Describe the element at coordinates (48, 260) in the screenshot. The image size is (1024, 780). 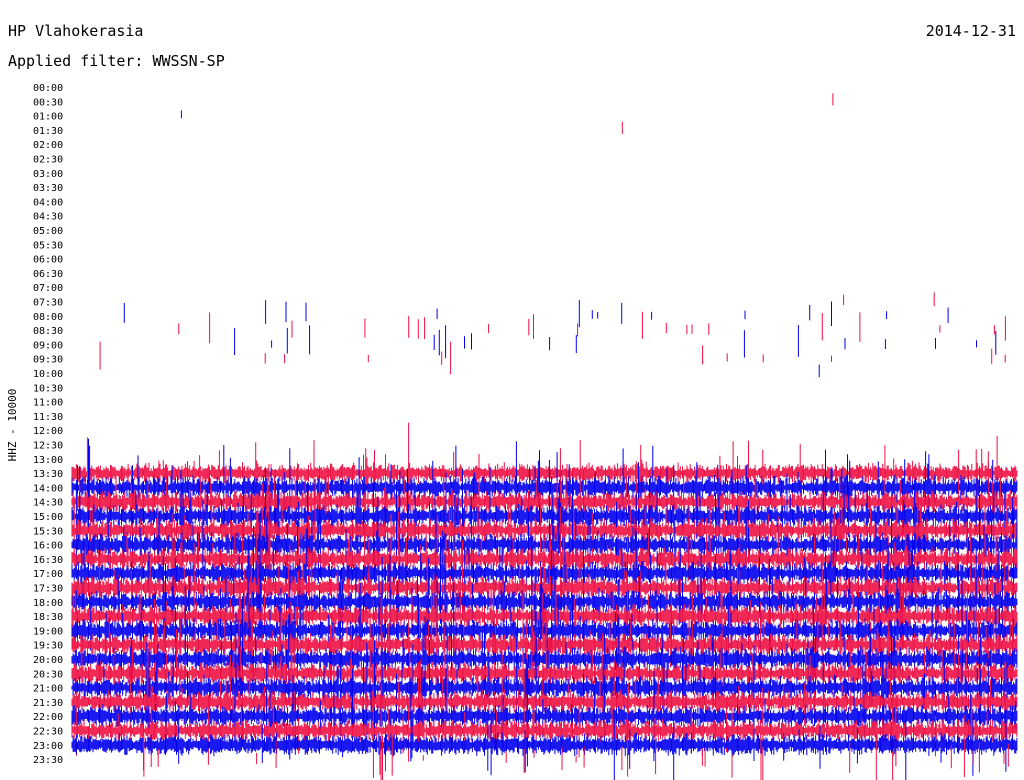
I see `y-tick-label: 06:00` at that location.